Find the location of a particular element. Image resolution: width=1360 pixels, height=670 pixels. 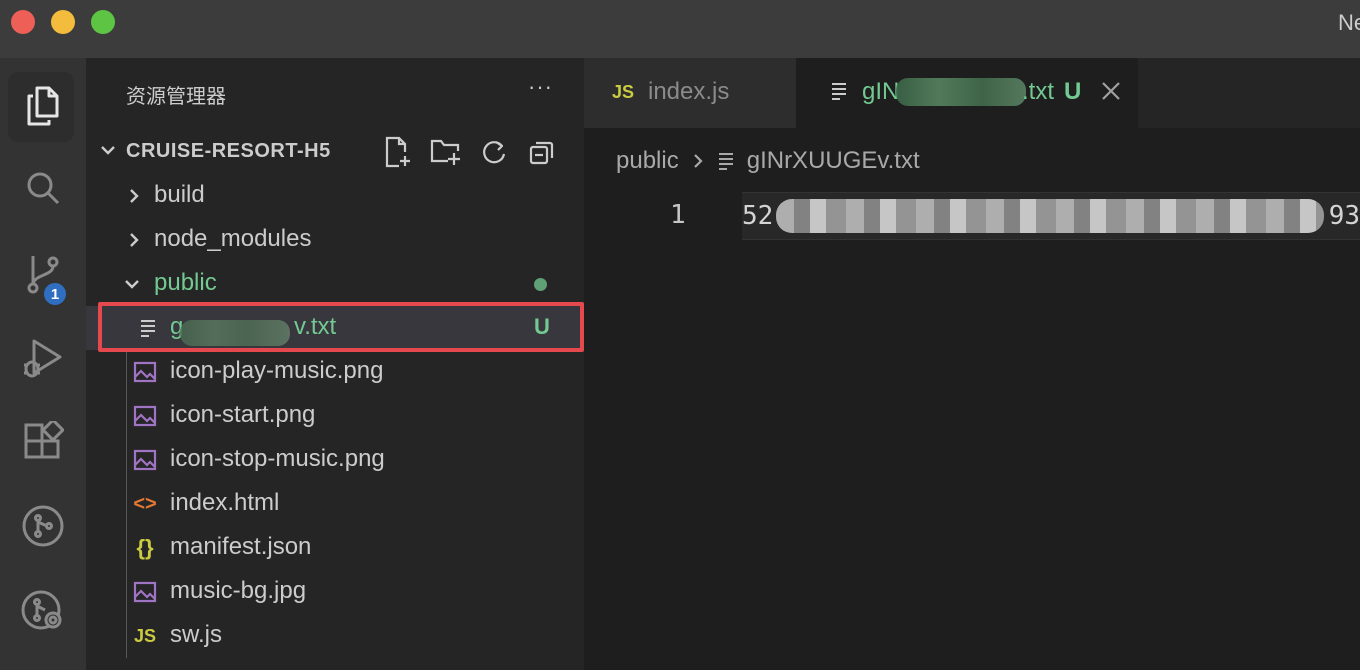

folder-label: node_modules is located at coordinates (233, 238).